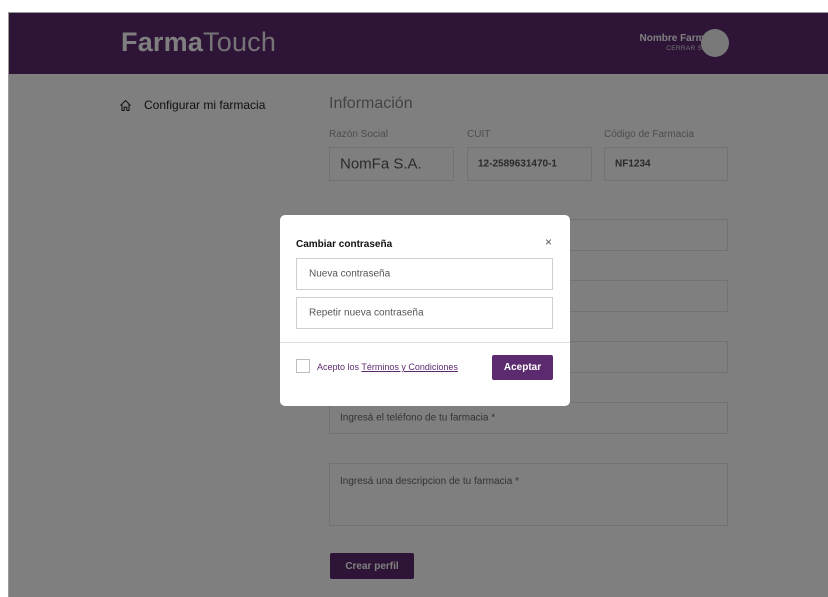  I want to click on modal-title: Cambiar contraseña, so click(344, 244).